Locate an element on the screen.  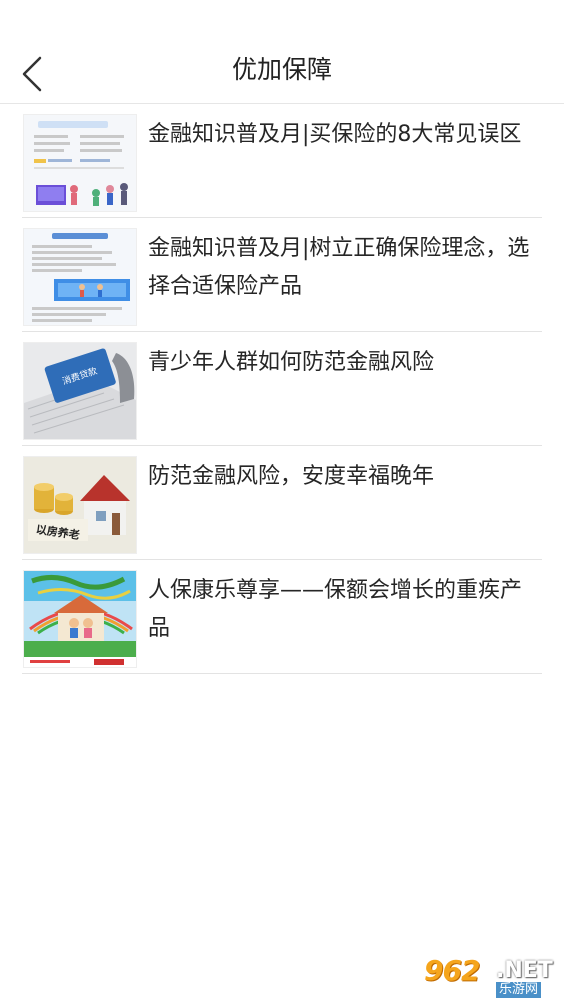
article-thumbnail: 消费贷款 is located at coordinates (80, 391).